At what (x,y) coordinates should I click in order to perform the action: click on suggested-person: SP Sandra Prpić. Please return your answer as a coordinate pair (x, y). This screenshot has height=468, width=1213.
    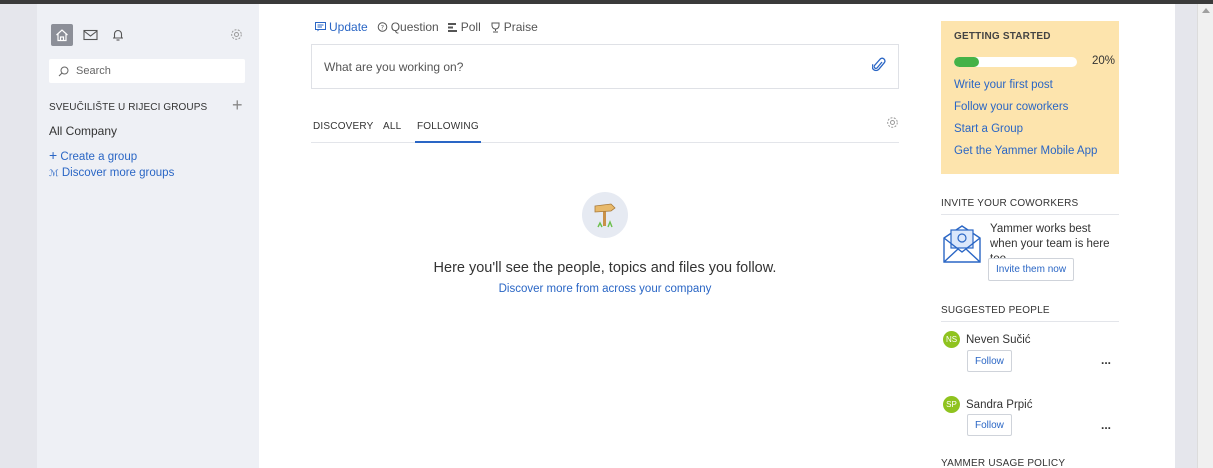
    Looking at the image, I should click on (987, 404).